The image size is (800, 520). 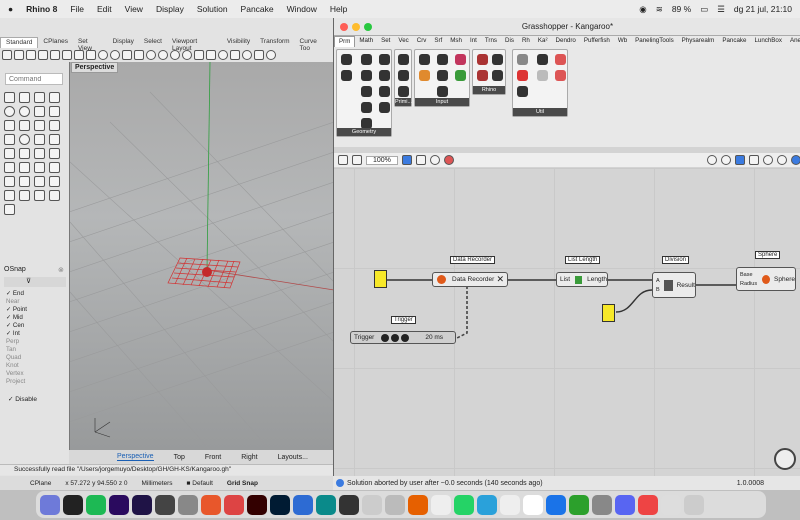 What do you see at coordinates (754, 160) in the screenshot?
I see `display-mode-icon` at bounding box center [754, 160].